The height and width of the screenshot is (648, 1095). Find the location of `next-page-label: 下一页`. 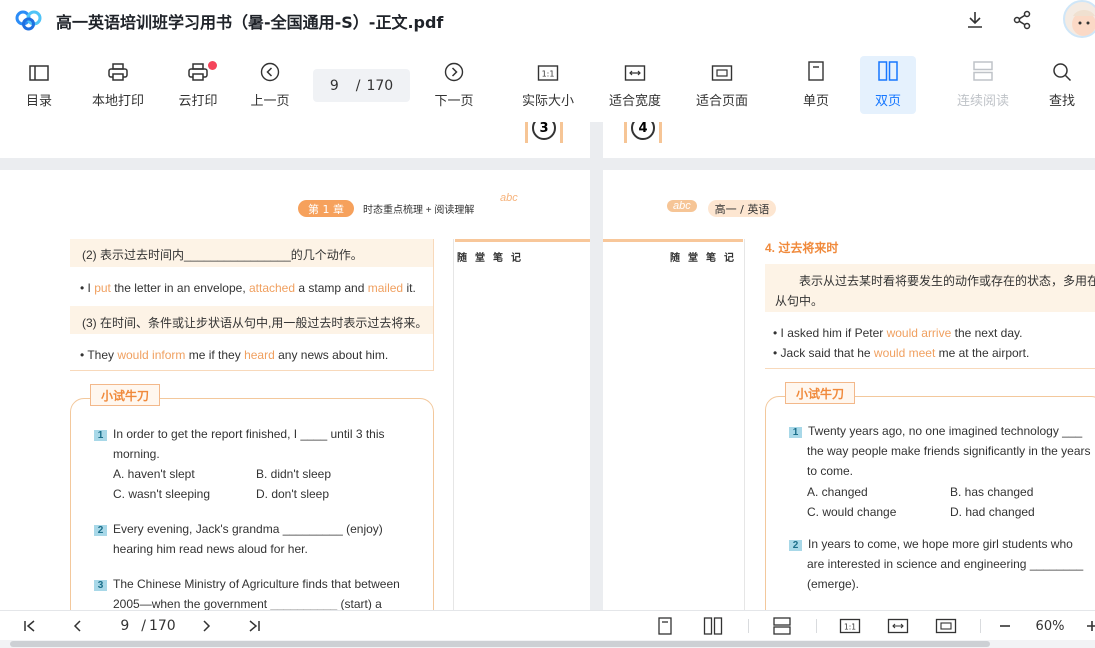

next-page-label: 下一页 is located at coordinates (454, 101).